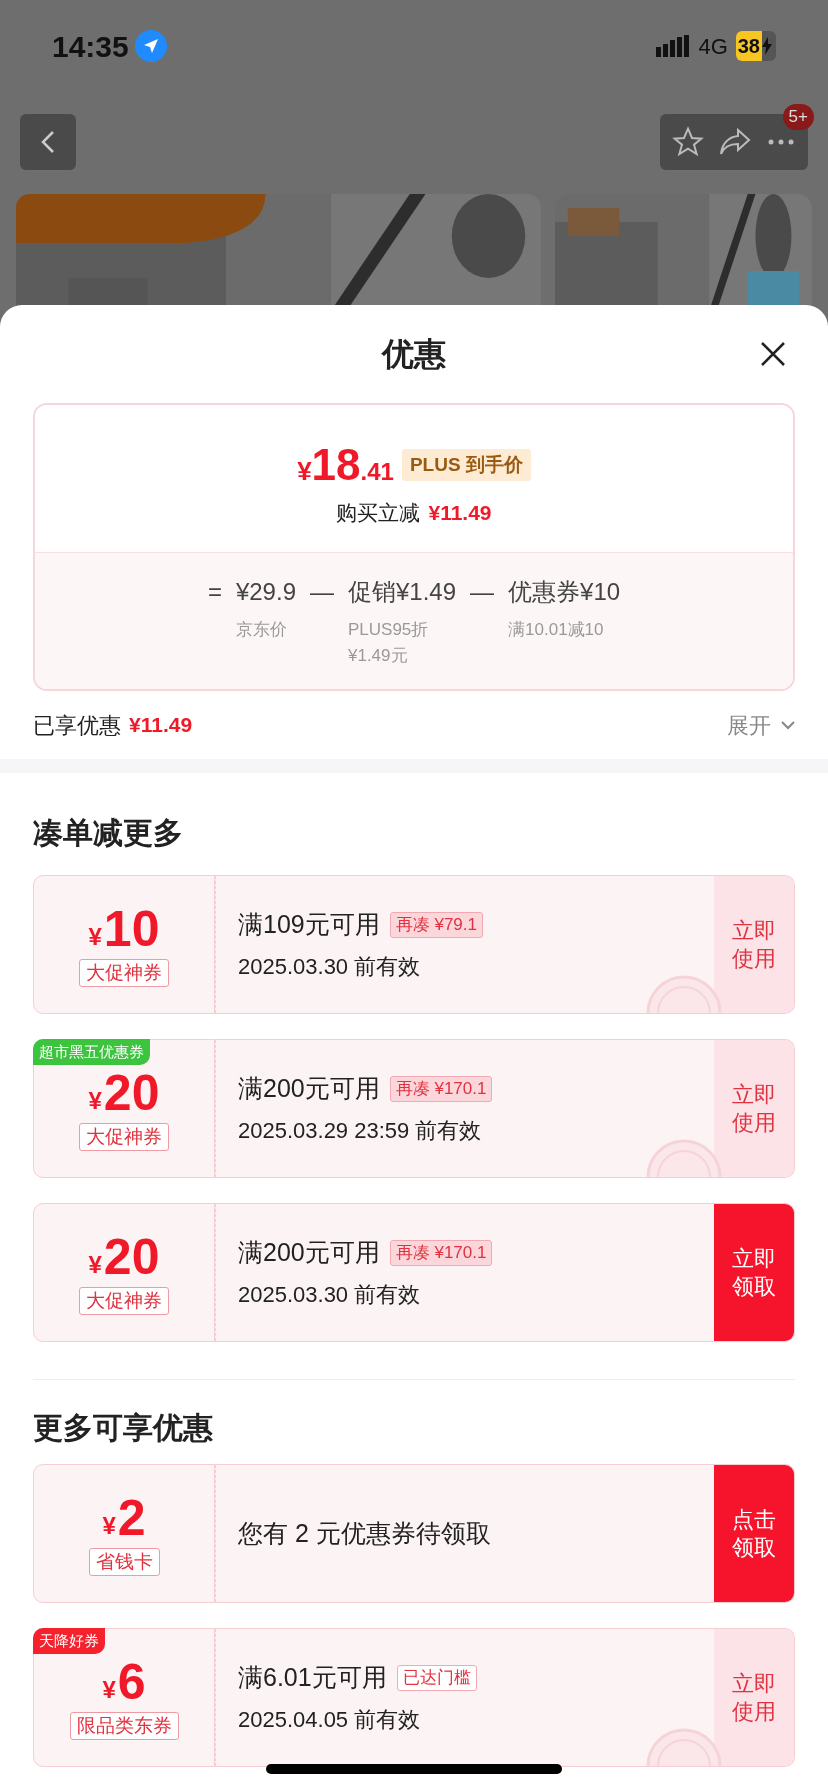 The width and height of the screenshot is (828, 1792). I want to click on notification-badge: 5+, so click(798, 117).